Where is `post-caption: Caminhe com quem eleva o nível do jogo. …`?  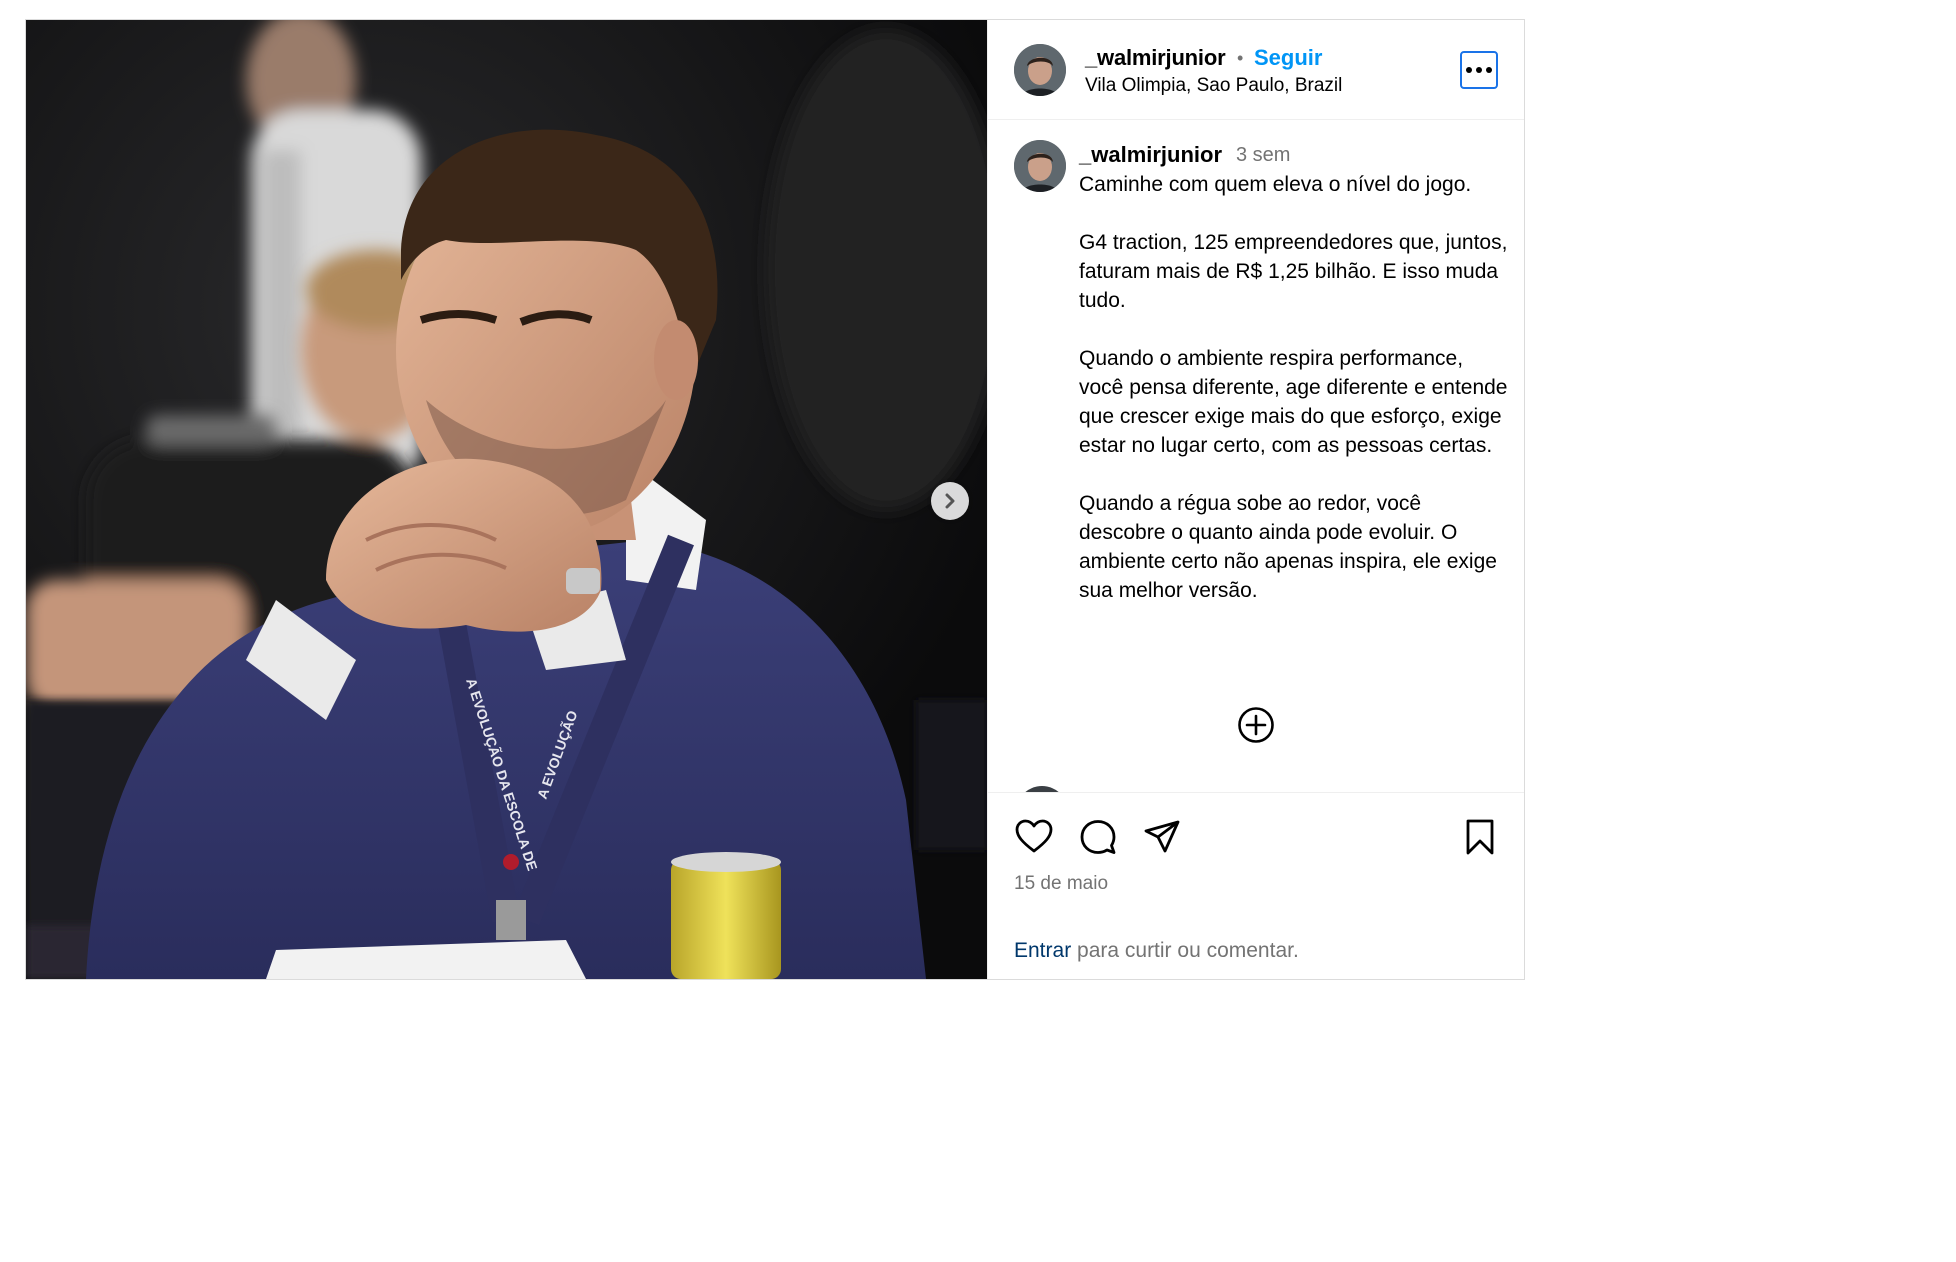
post-caption: Caminhe com quem eleva o nível do jogo. … is located at coordinates (1294, 402).